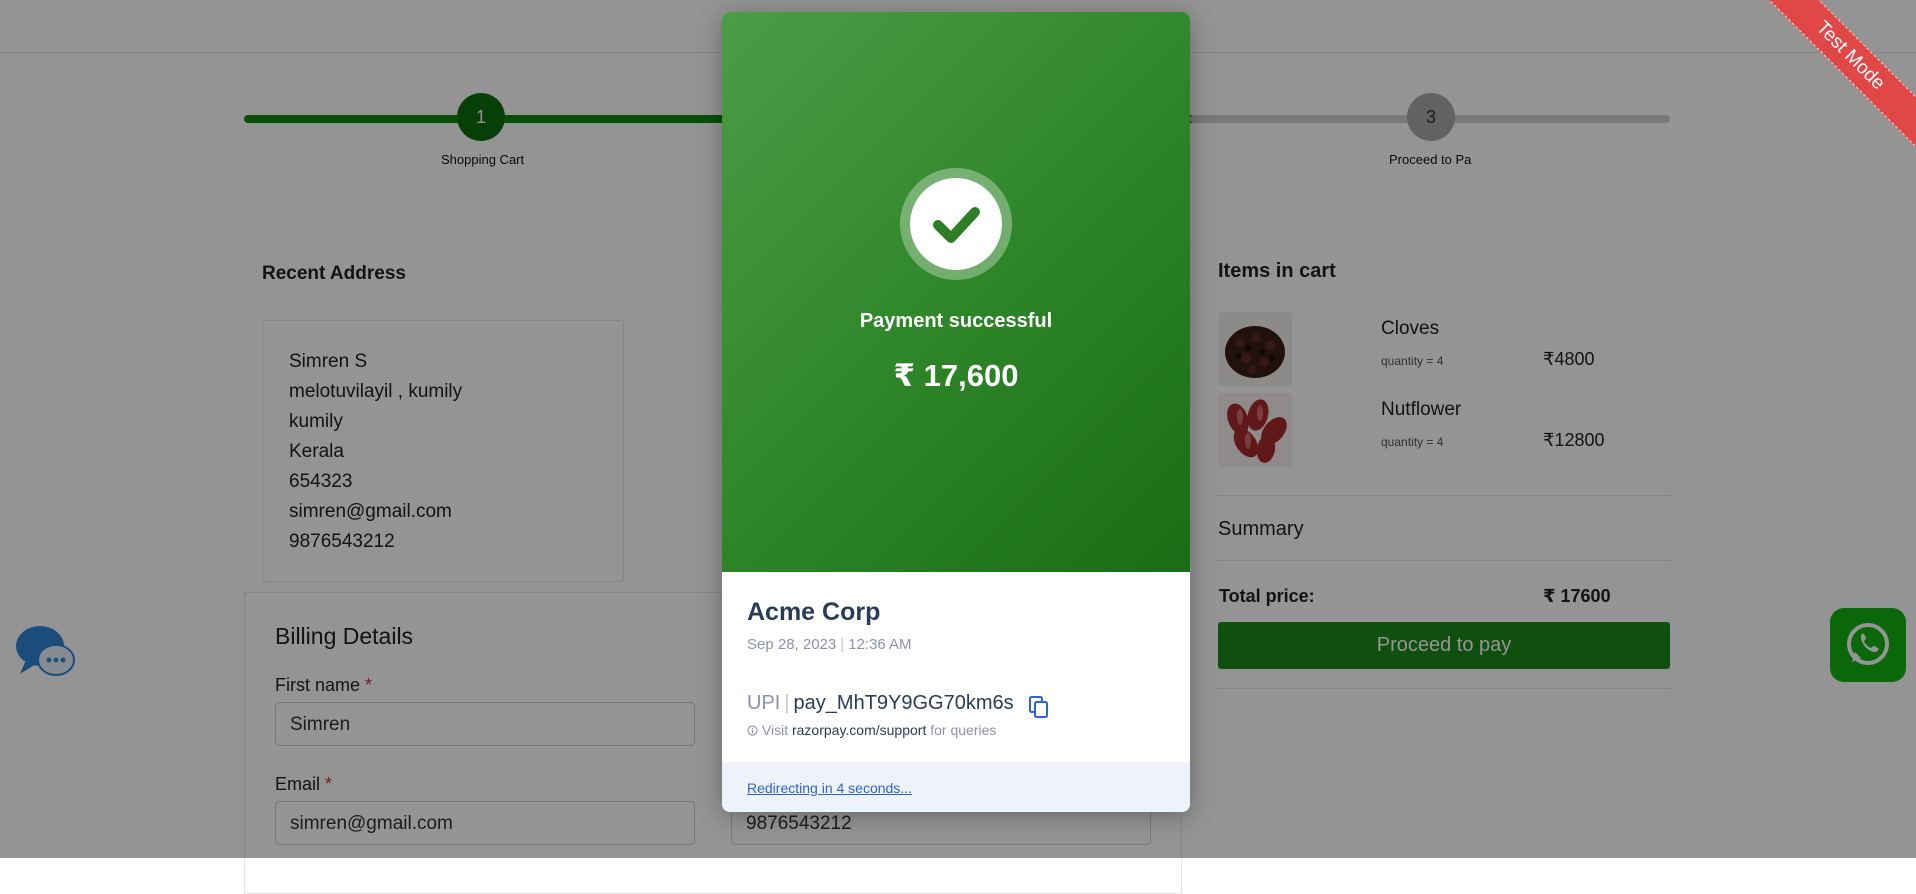 The width and height of the screenshot is (1916, 894). What do you see at coordinates (775, 730) in the screenshot?
I see `visit-prefix: Visit` at bounding box center [775, 730].